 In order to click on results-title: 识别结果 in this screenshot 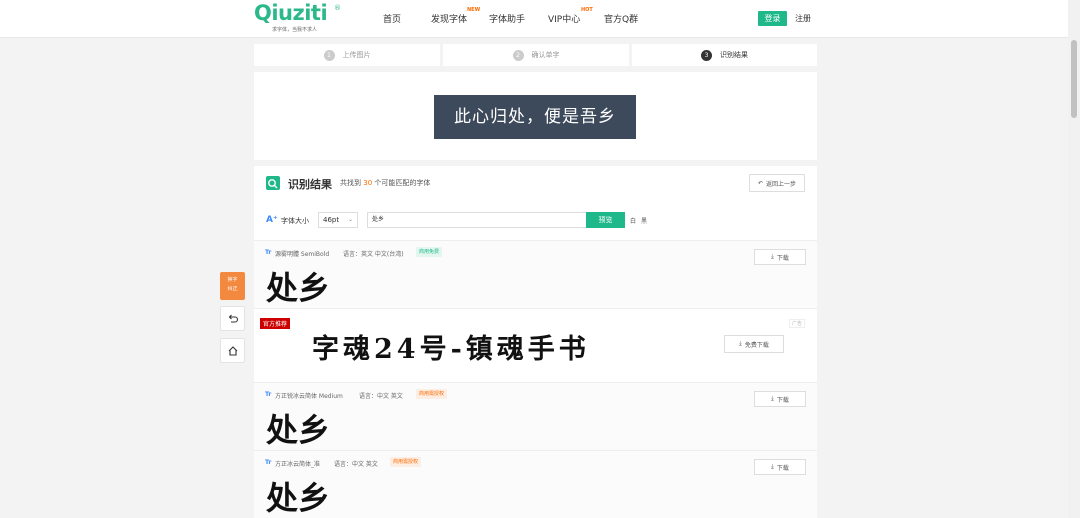, I will do `click(310, 184)`.